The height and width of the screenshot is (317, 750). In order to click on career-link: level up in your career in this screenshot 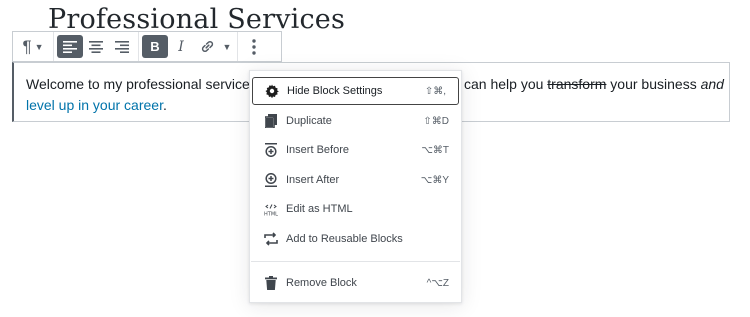, I will do `click(94, 105)`.